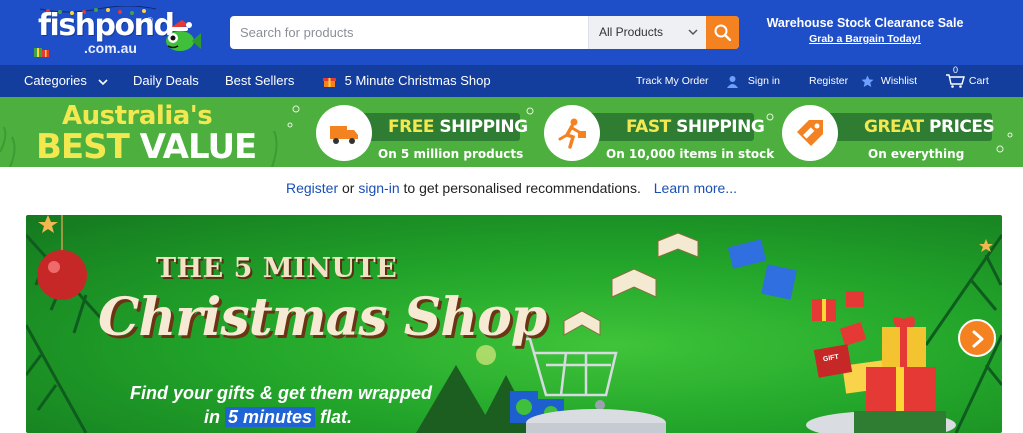 The width and height of the screenshot is (1023, 433). Describe the element at coordinates (867, 81) in the screenshot. I see `star-icon` at that location.